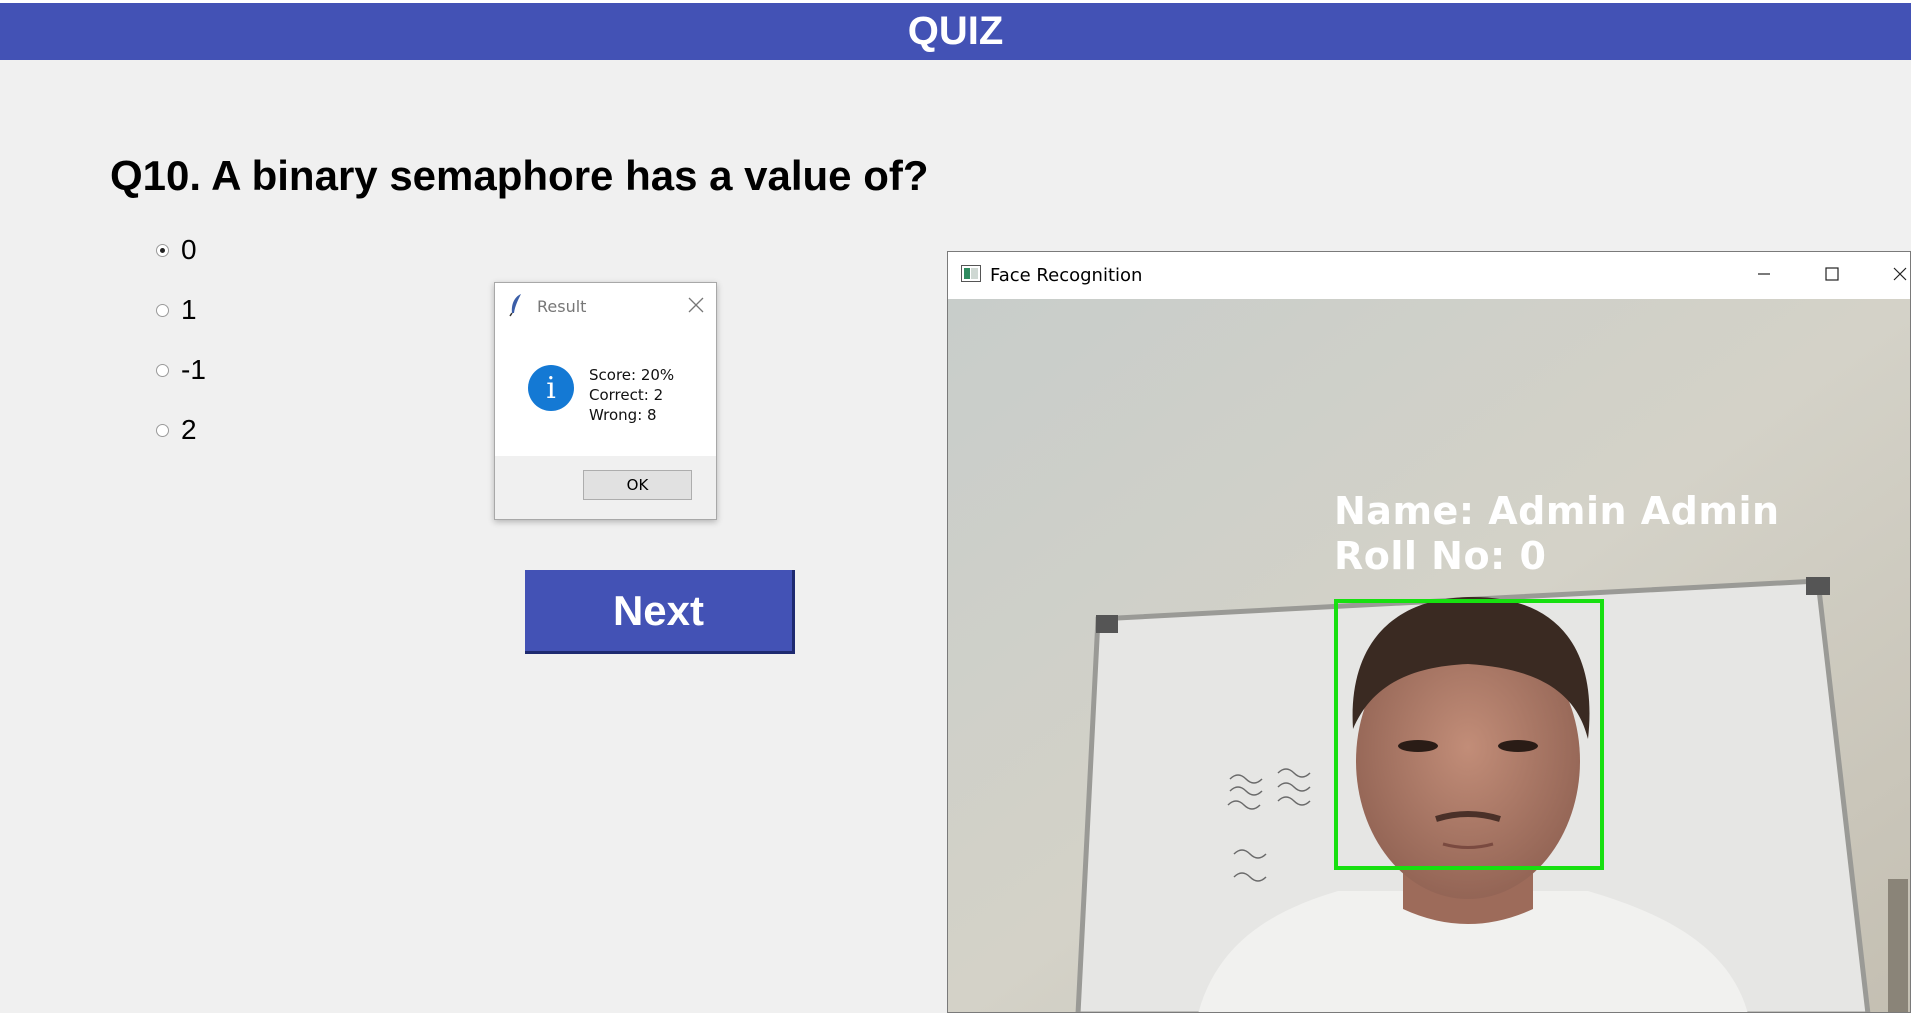 Image resolution: width=1911 pixels, height=1013 pixels. What do you see at coordinates (605, 305) in the screenshot?
I see `dialog-titlebar: Result` at bounding box center [605, 305].